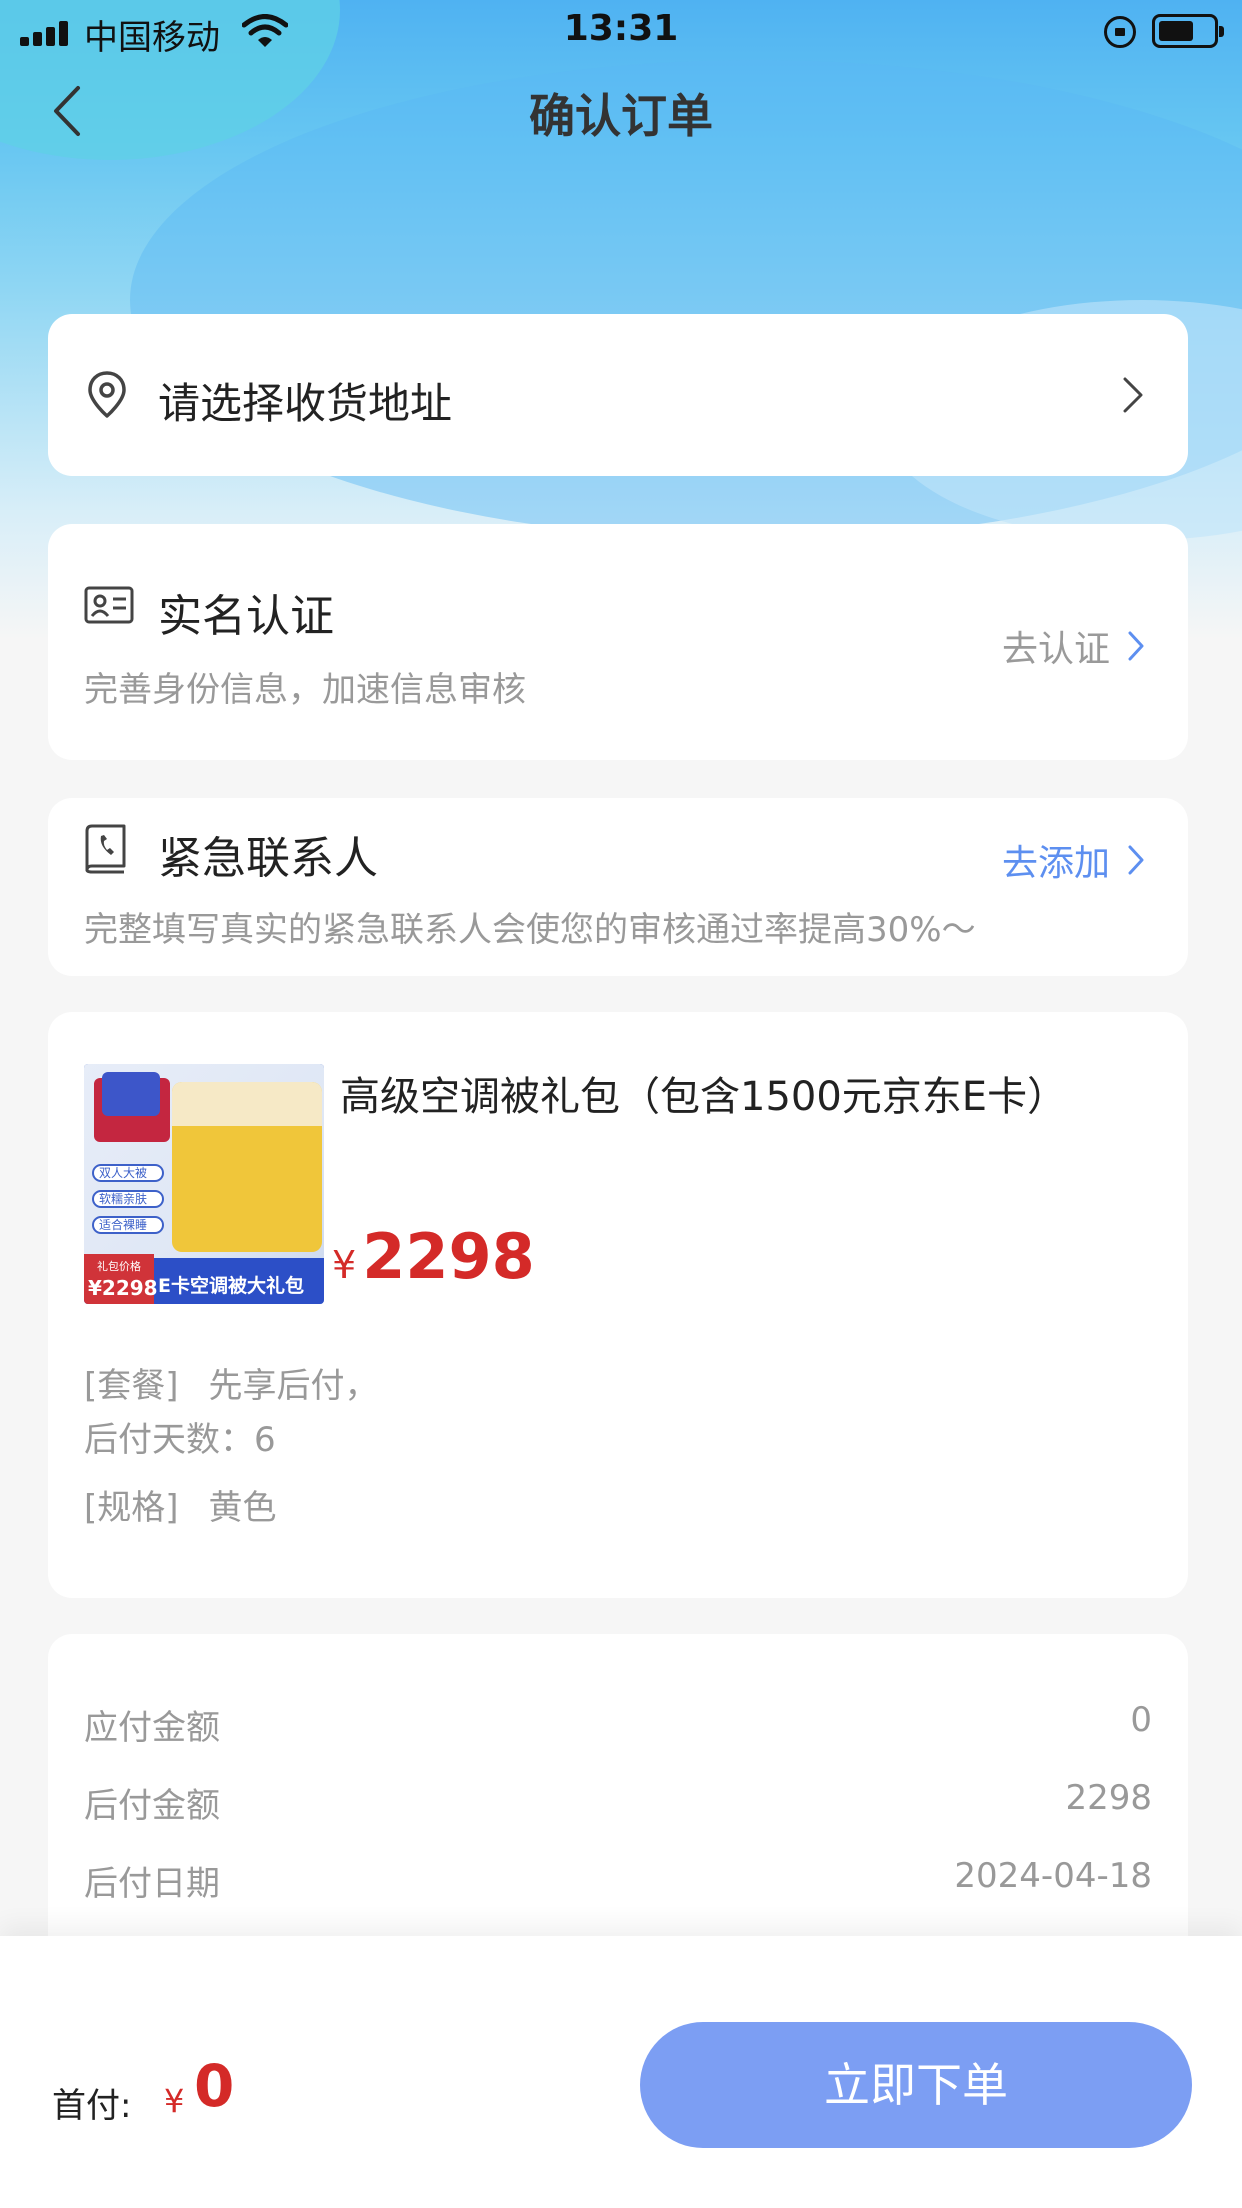 The height and width of the screenshot is (2208, 1242). I want to click on status-bar: 中国移动 13:31, so click(621, 30).